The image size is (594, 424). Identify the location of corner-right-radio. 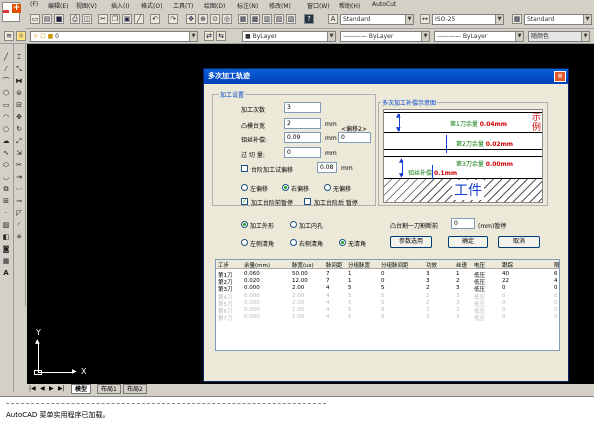
(293, 242).